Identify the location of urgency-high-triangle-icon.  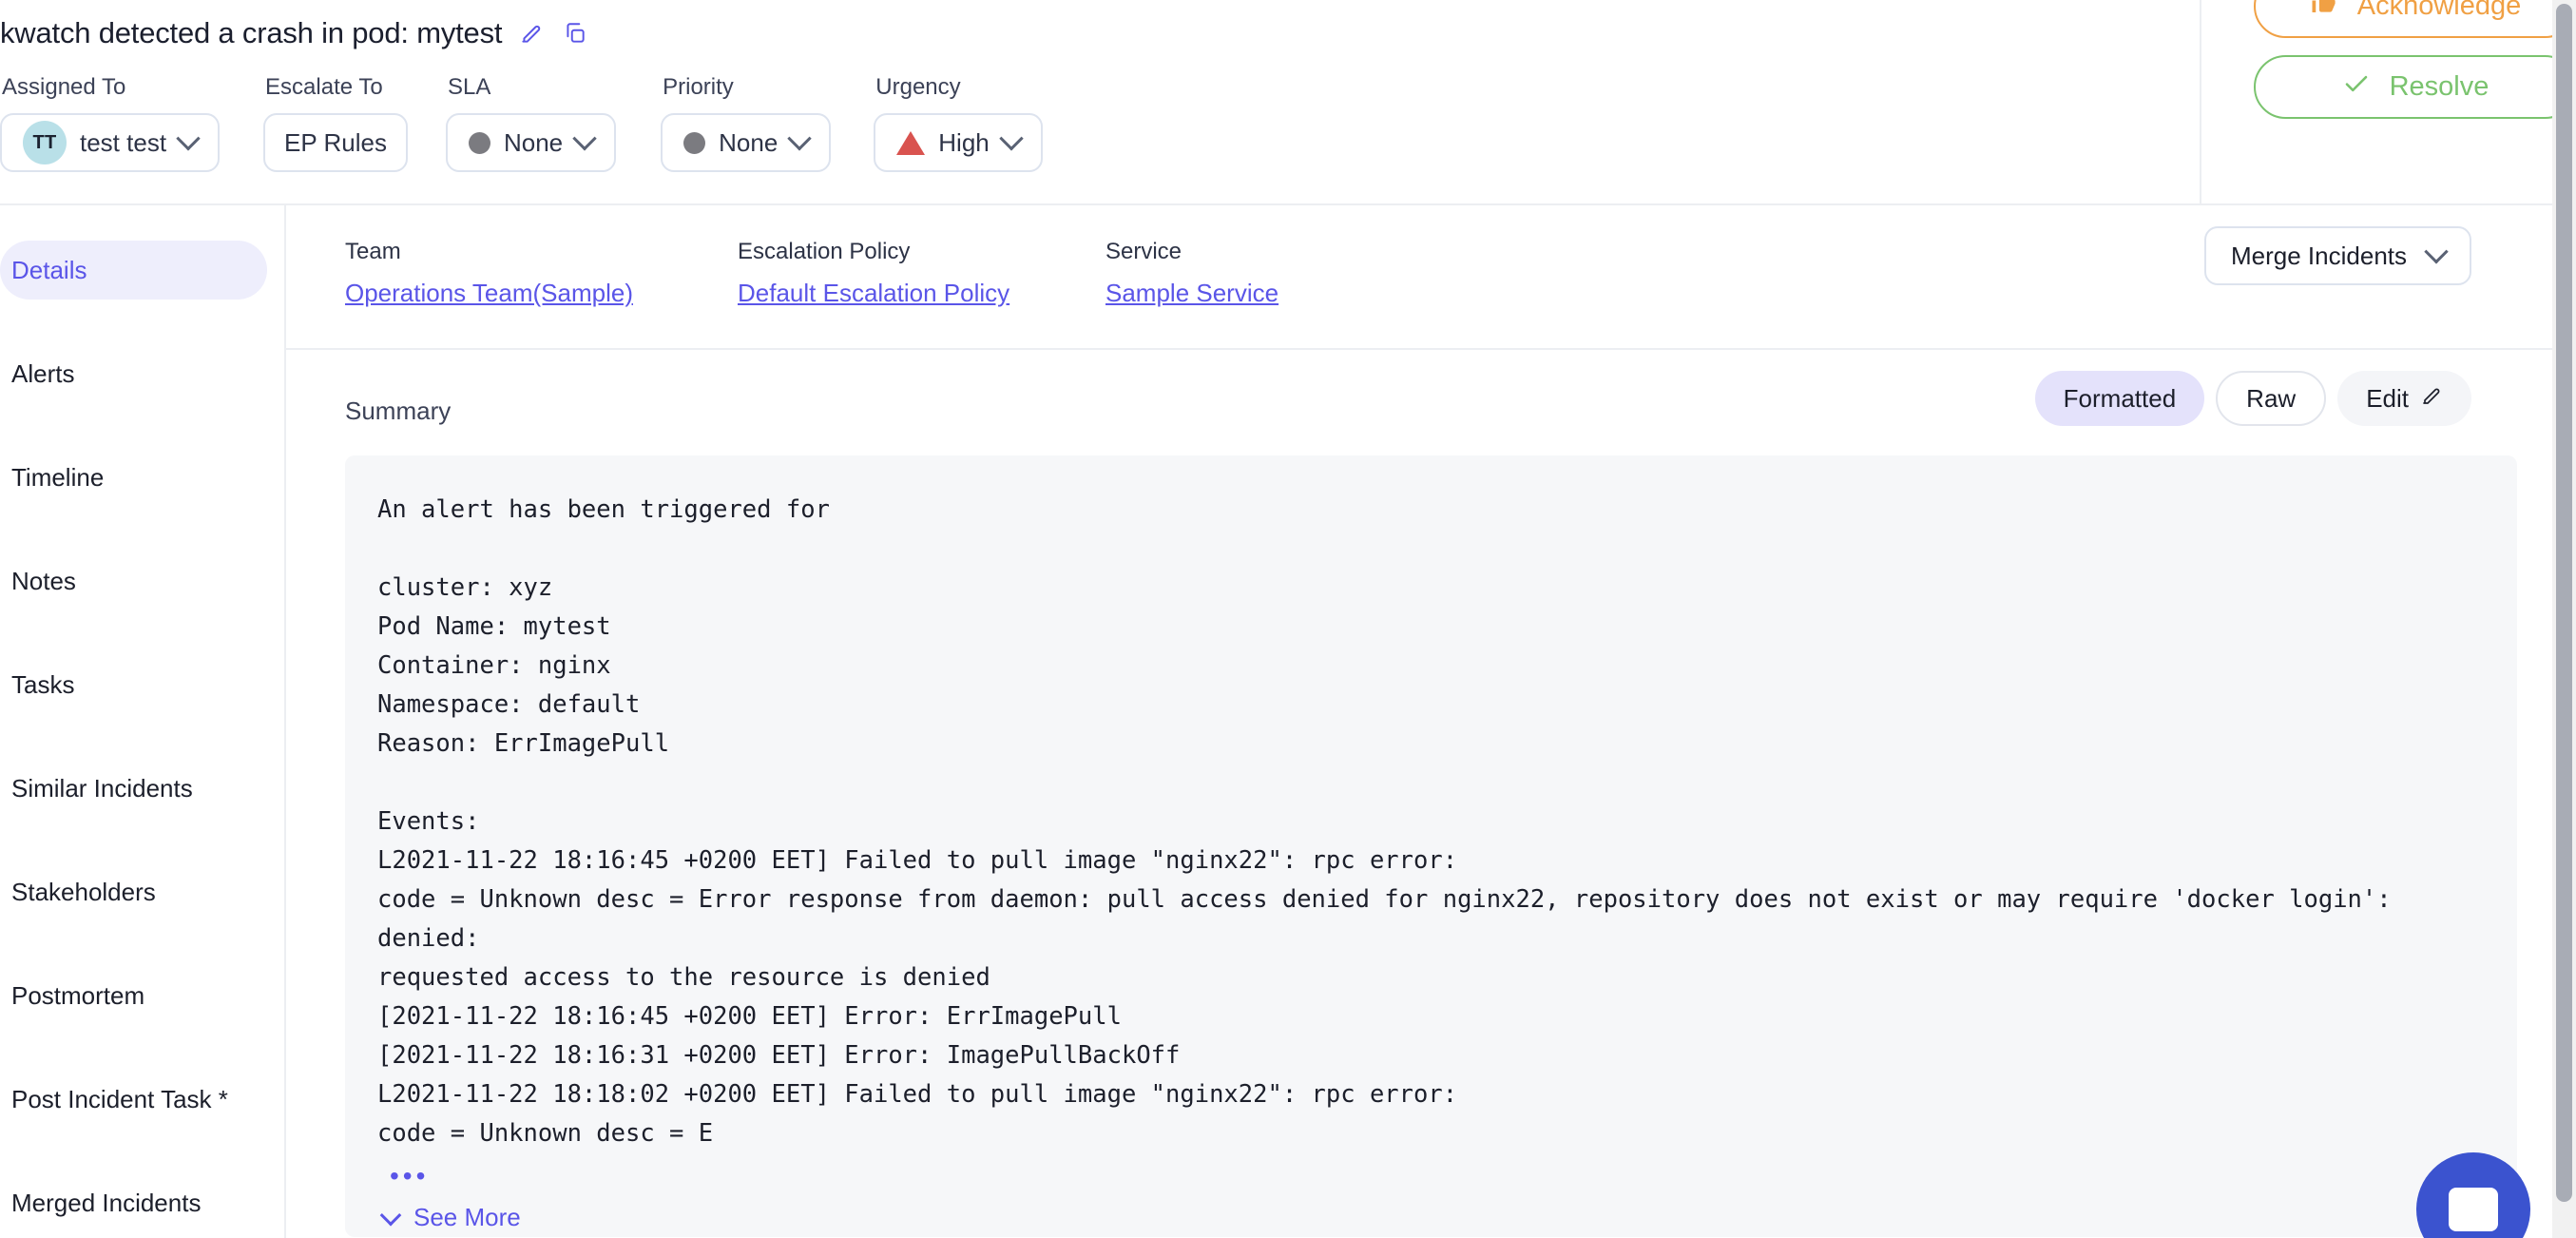
(911, 143).